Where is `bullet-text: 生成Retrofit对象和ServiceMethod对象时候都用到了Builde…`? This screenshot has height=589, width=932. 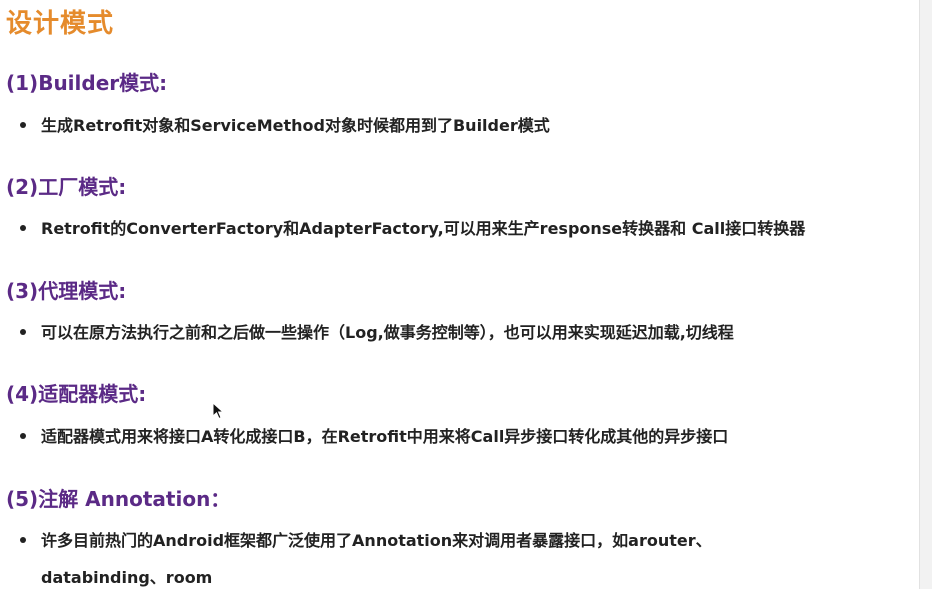
bullet-text: 生成Retrofit对象和ServiceMethod对象时候都用到了Builde… is located at coordinates (295, 125).